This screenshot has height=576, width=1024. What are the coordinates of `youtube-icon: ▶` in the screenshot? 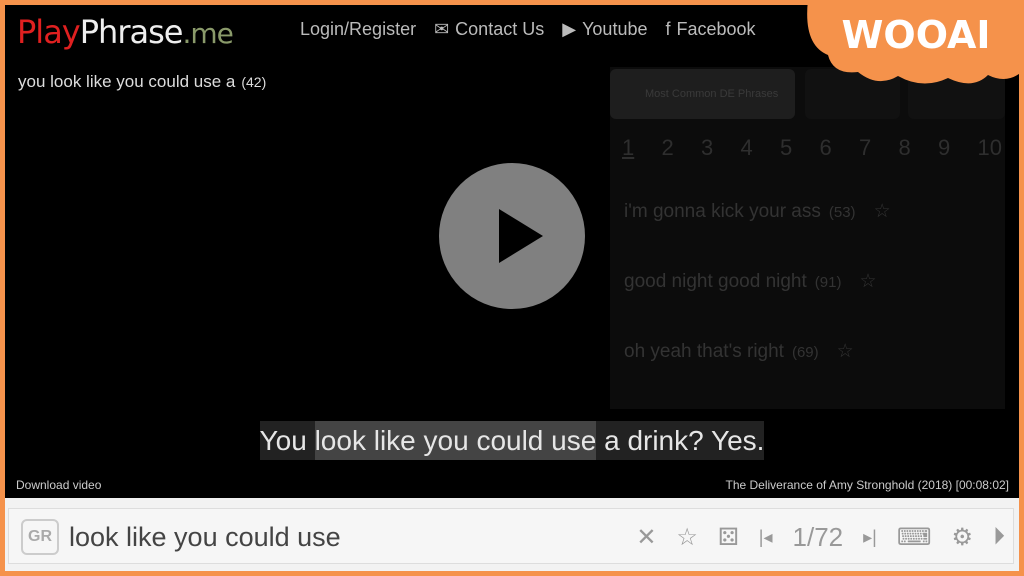 It's located at (569, 29).